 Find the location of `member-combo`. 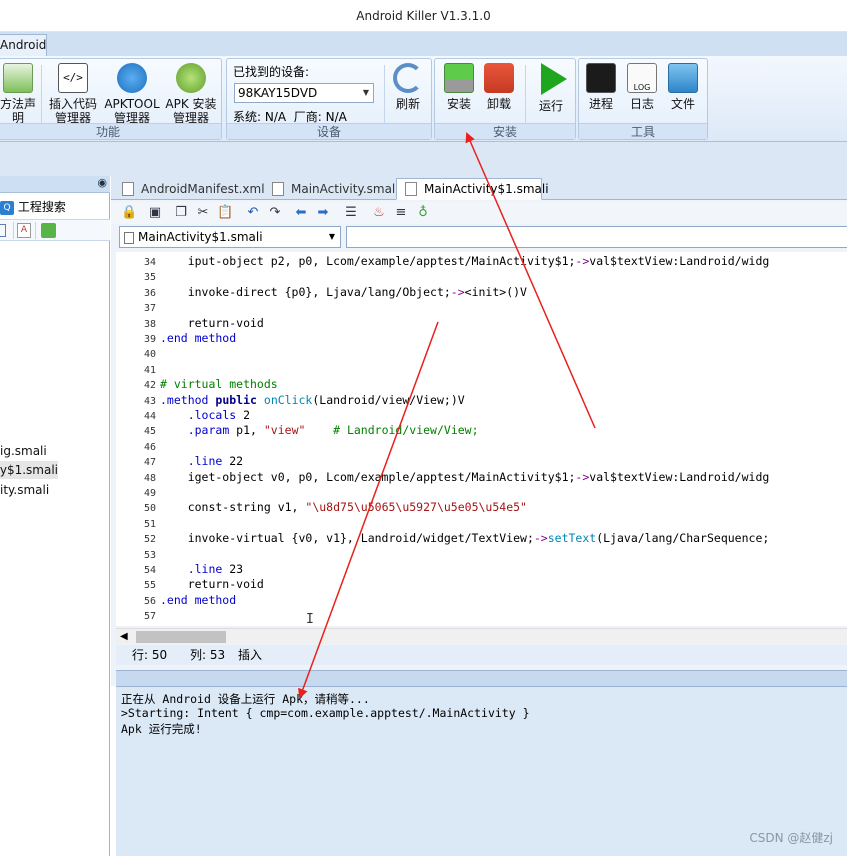

member-combo is located at coordinates (596, 237).